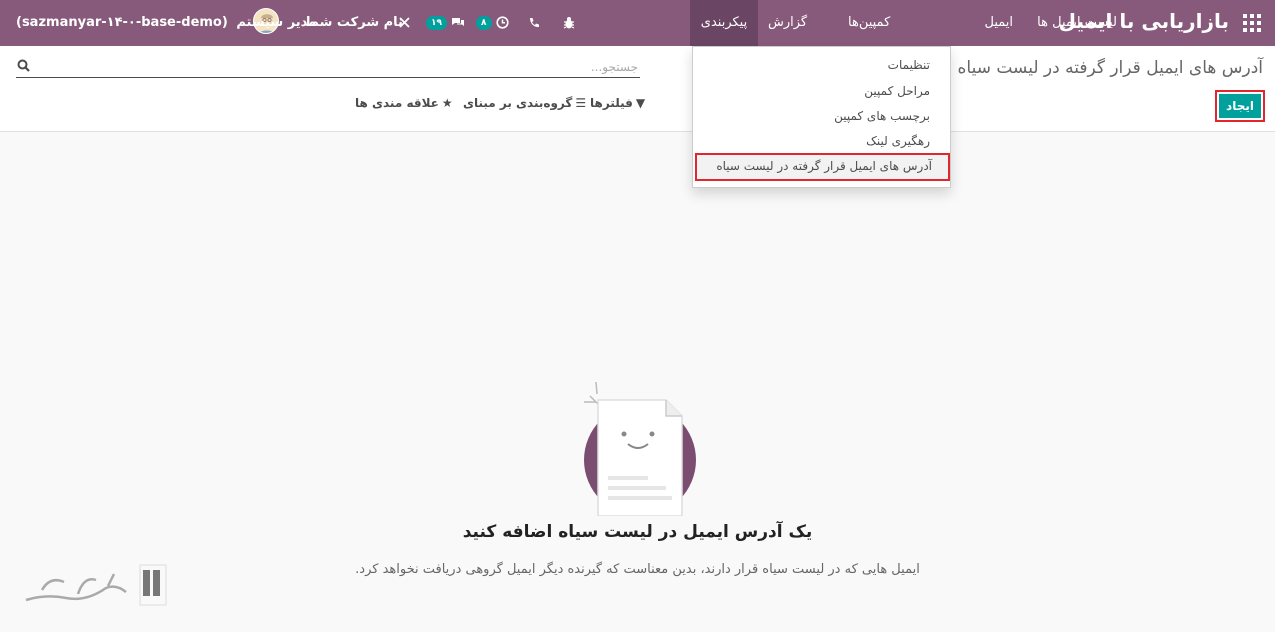  Describe the element at coordinates (882, 116) in the screenshot. I see `menu-item-campaign-tags: برچسب های کمپین` at that location.